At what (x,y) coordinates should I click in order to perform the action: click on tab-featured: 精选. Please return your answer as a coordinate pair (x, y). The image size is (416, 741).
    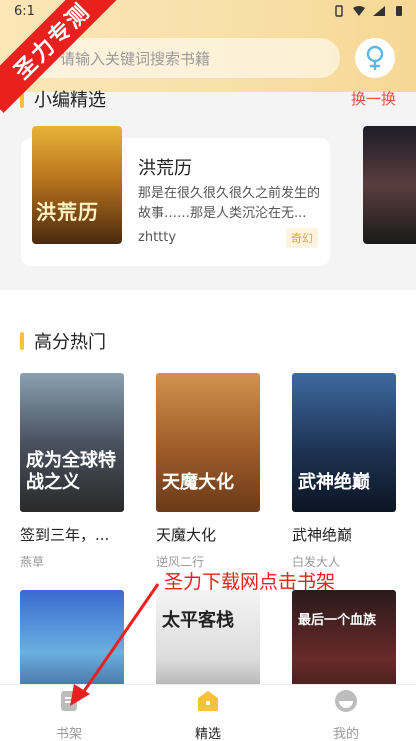
    Looking at the image, I should click on (208, 715).